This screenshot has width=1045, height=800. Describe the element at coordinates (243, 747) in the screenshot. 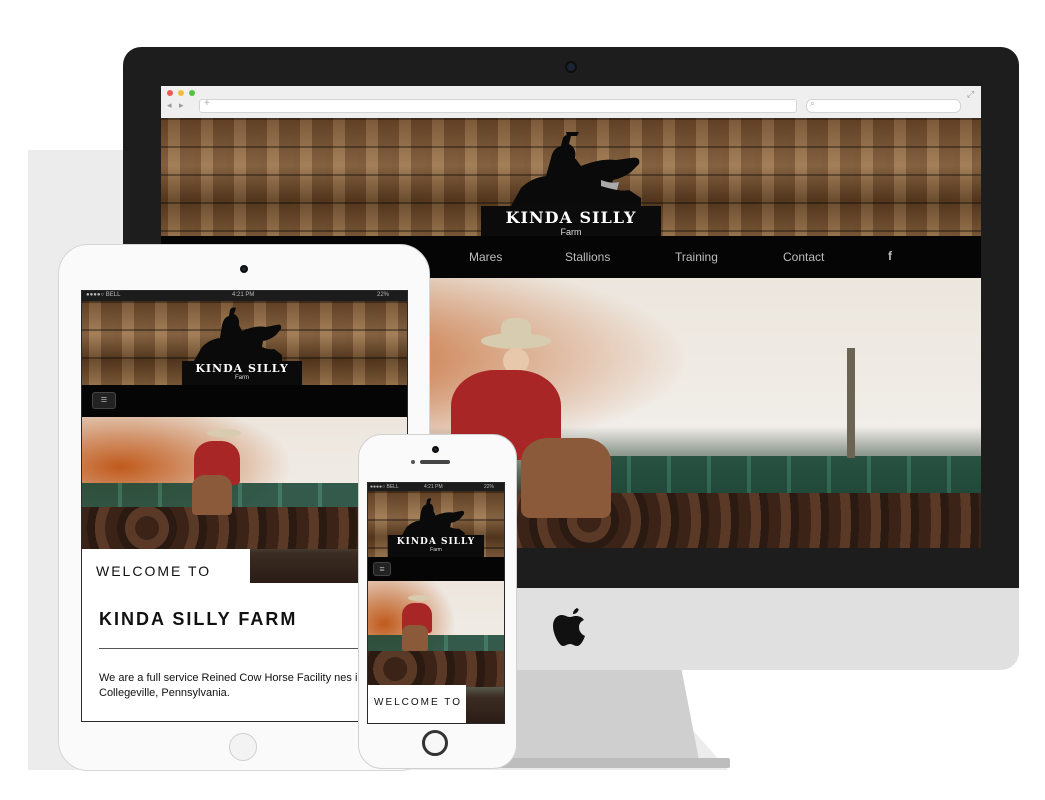

I see `ipad-home-button` at that location.